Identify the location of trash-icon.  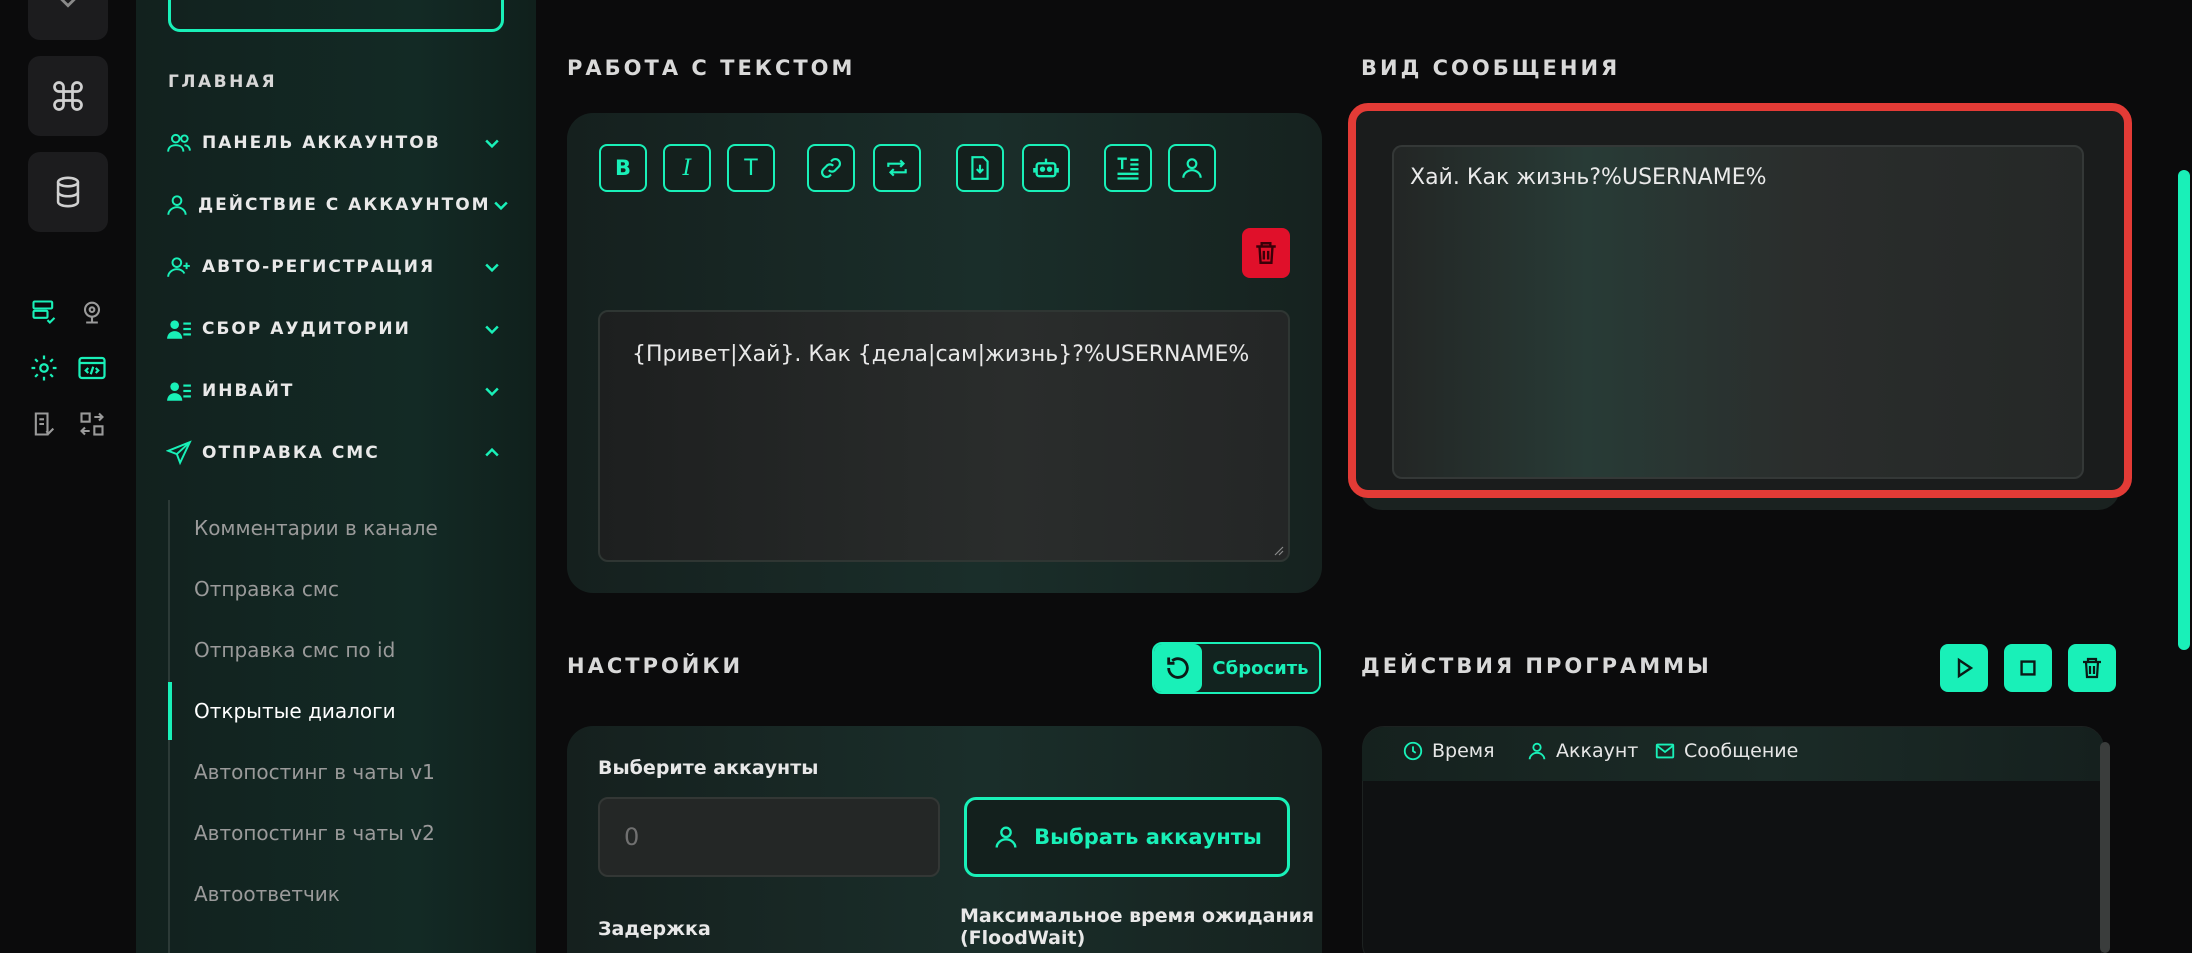
(2092, 668).